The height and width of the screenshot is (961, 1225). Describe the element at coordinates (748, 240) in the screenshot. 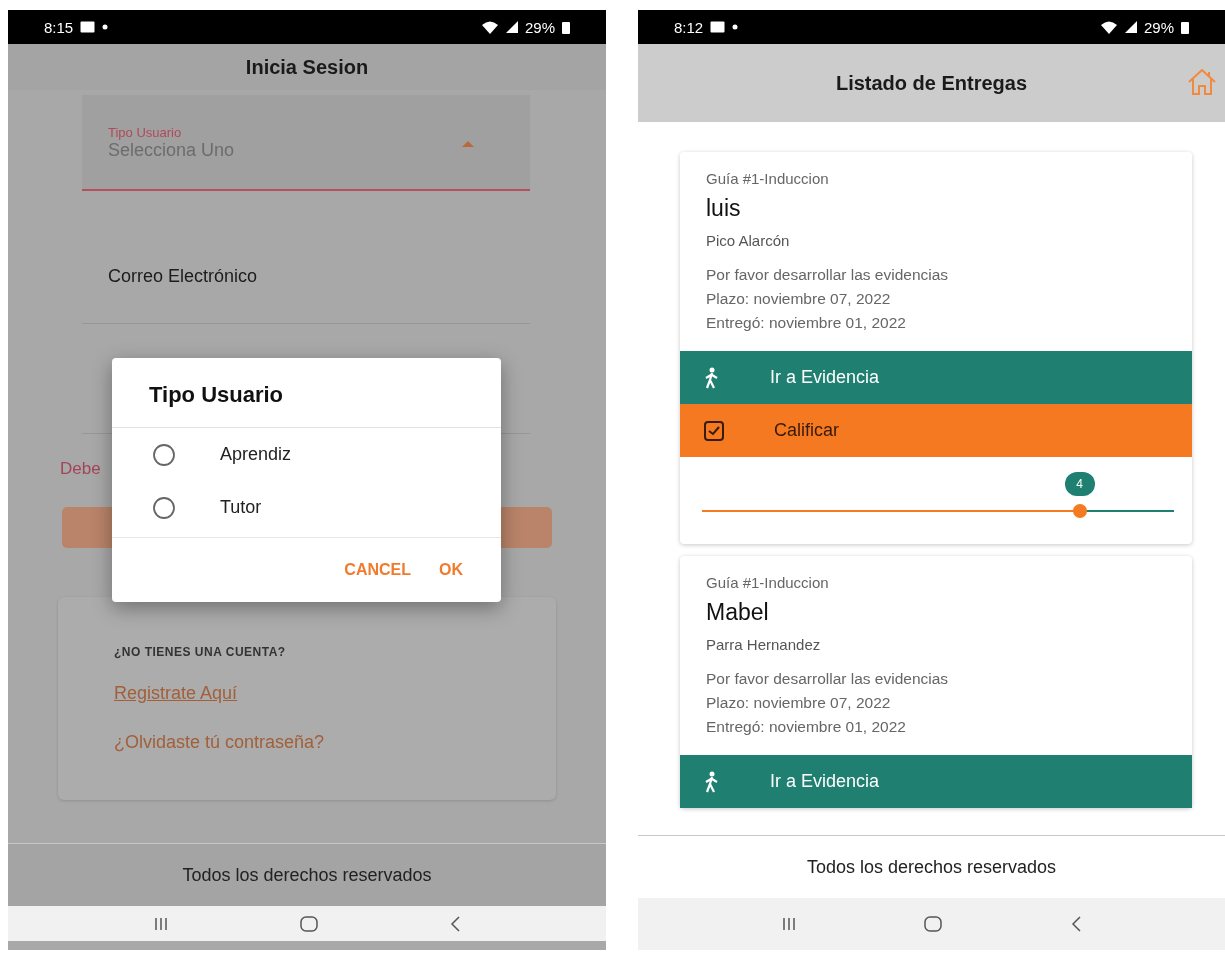

I see `student-surname: Pico Alarcón` at that location.